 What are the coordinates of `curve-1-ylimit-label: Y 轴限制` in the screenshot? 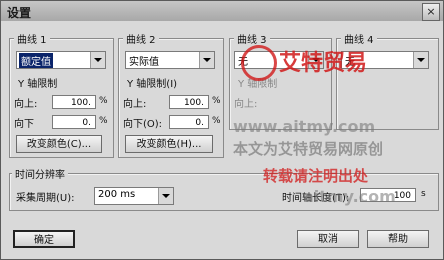 It's located at (38, 84).